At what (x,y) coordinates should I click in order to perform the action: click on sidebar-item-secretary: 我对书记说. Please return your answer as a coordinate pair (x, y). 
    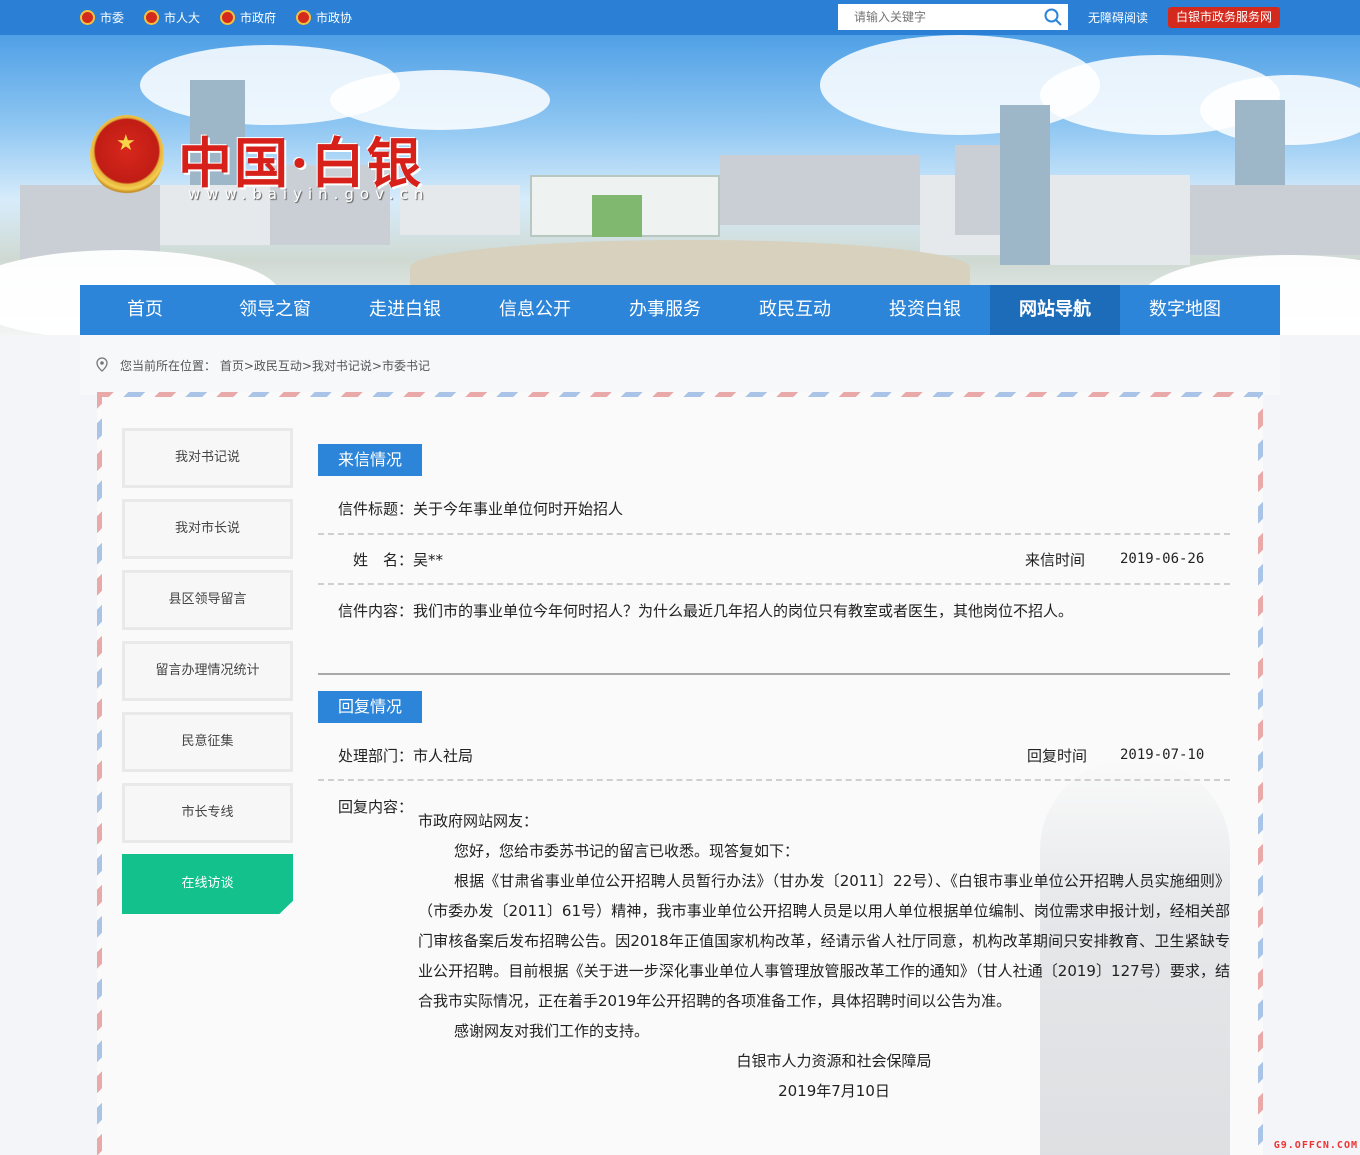
    Looking at the image, I should click on (207, 458).